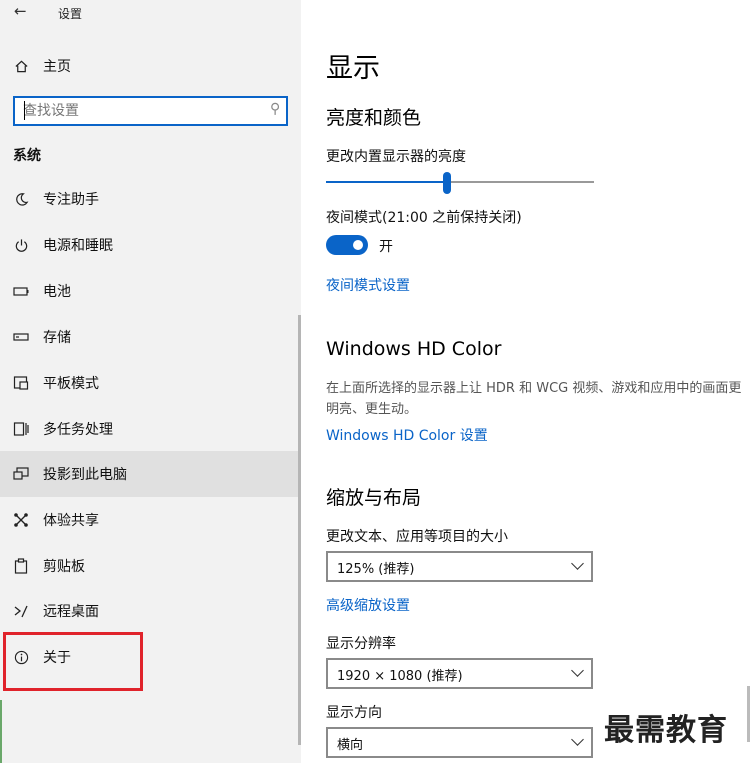 This screenshot has height=763, width=755. What do you see at coordinates (386, 182) in the screenshot?
I see `slider-track-filled` at bounding box center [386, 182].